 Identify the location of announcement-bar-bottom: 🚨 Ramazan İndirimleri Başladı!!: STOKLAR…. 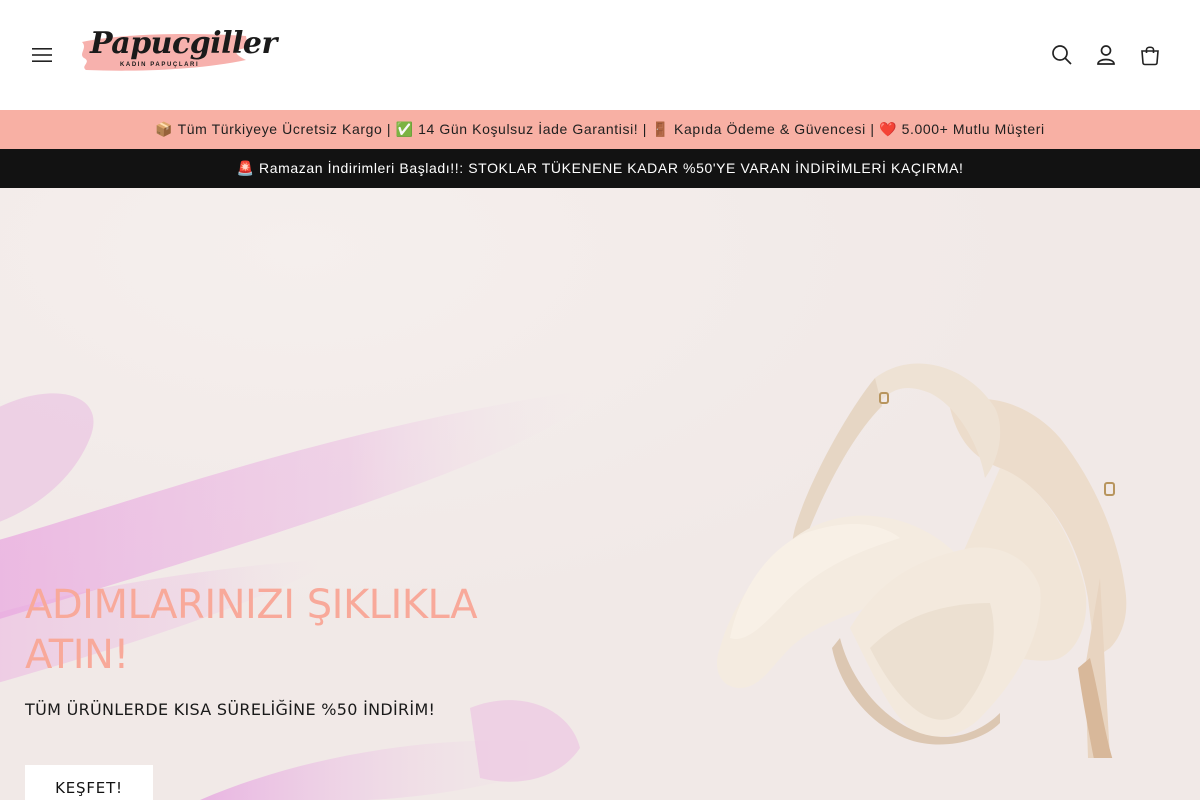
(600, 168).